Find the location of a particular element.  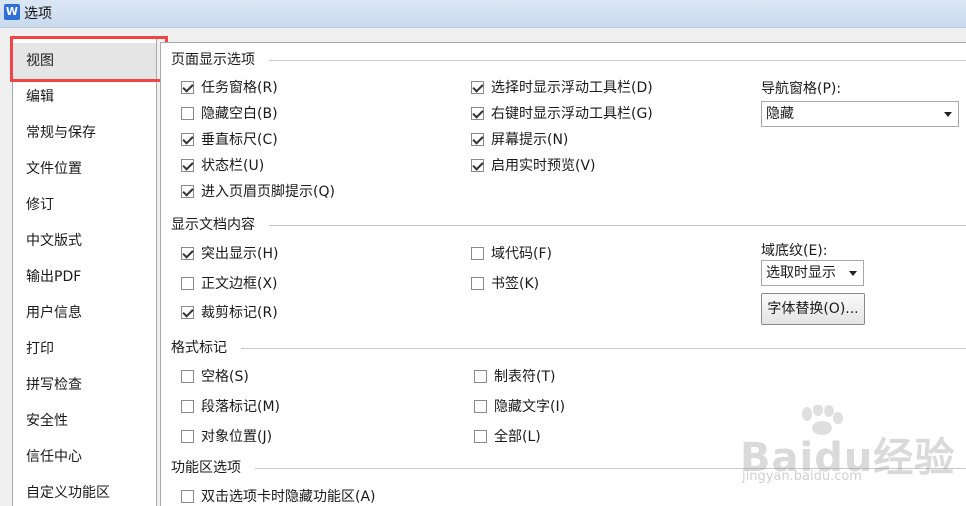

option-hide-ribbon-on-double-click: 双击选项卡时隐藏功能区(A) is located at coordinates (278, 496).